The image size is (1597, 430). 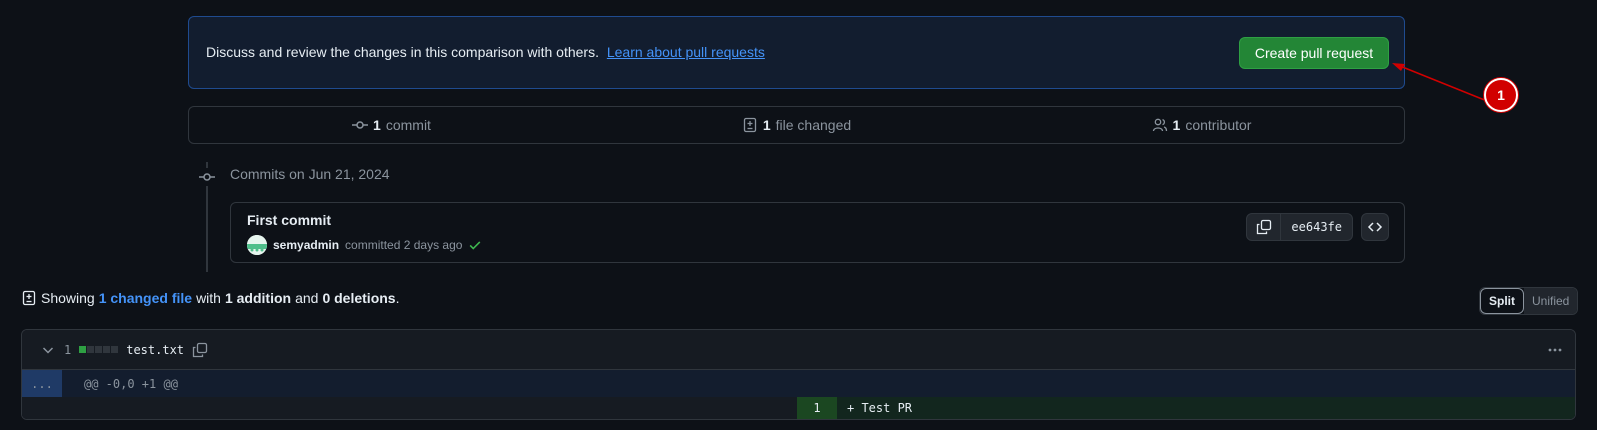 I want to click on copy-sha-button, so click(x=1264, y=227).